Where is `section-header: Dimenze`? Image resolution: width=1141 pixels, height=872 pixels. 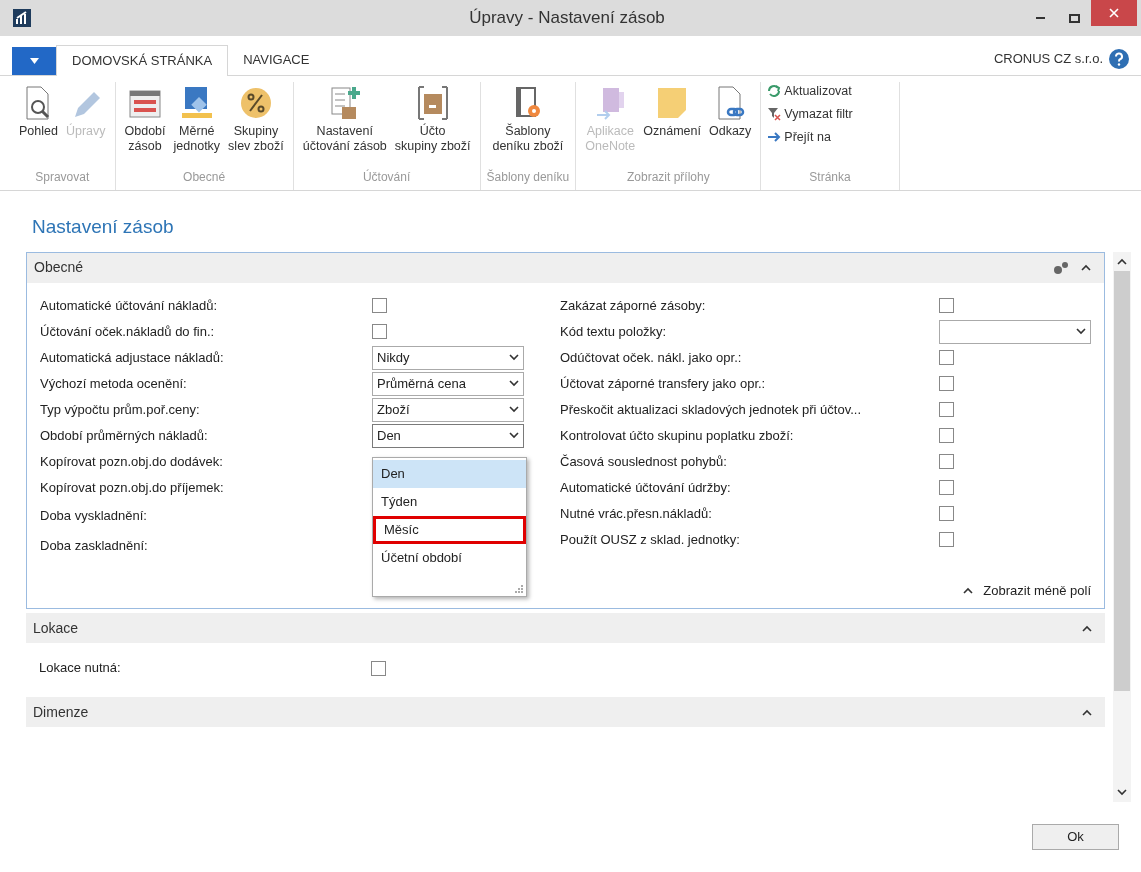 section-header: Dimenze is located at coordinates (565, 712).